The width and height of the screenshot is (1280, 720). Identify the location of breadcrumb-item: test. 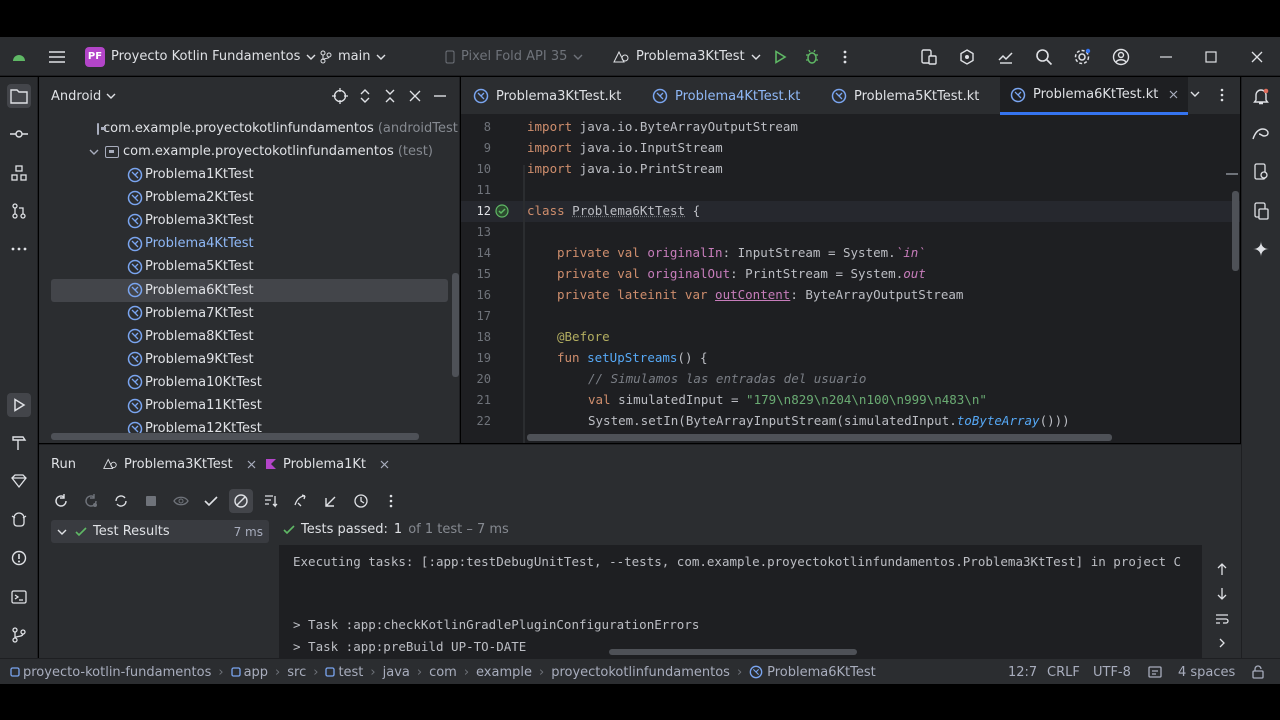
(344, 672).